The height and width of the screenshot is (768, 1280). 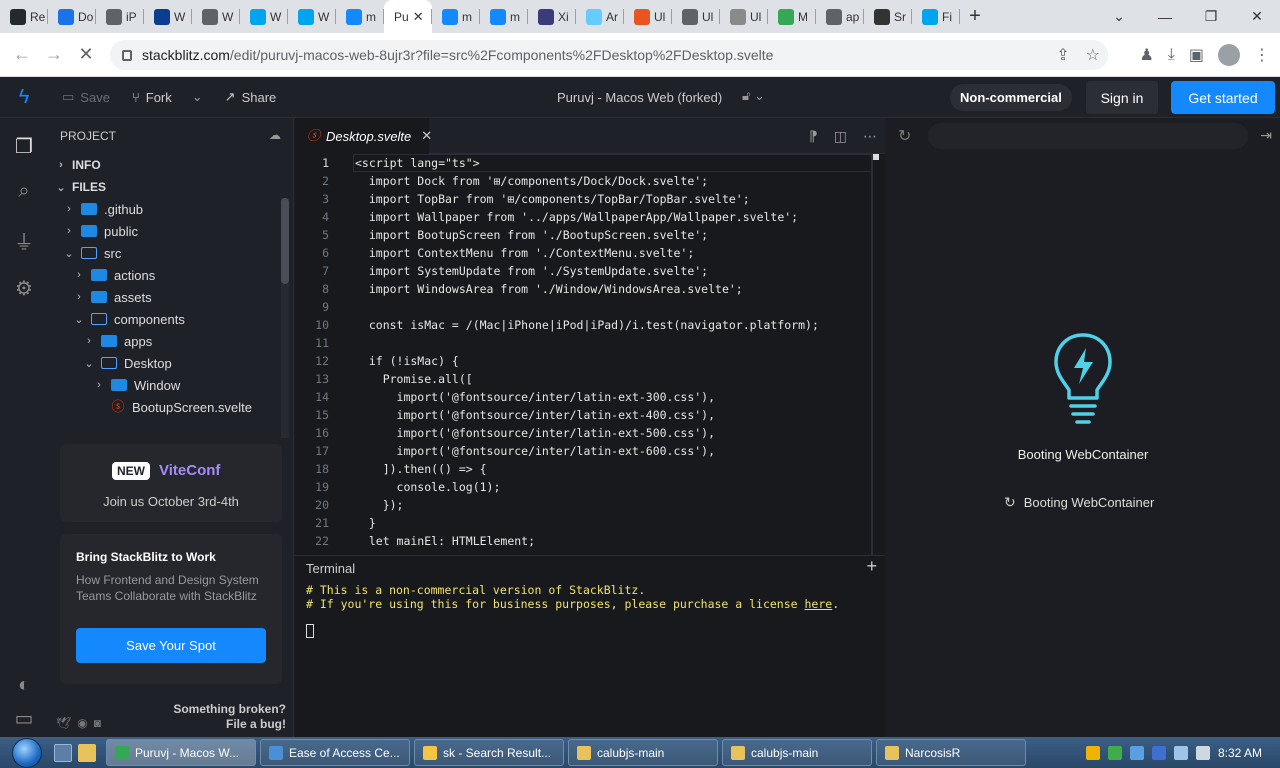 What do you see at coordinates (167, 97) in the screenshot?
I see `fork-button: ⑂ Fork ⌄` at bounding box center [167, 97].